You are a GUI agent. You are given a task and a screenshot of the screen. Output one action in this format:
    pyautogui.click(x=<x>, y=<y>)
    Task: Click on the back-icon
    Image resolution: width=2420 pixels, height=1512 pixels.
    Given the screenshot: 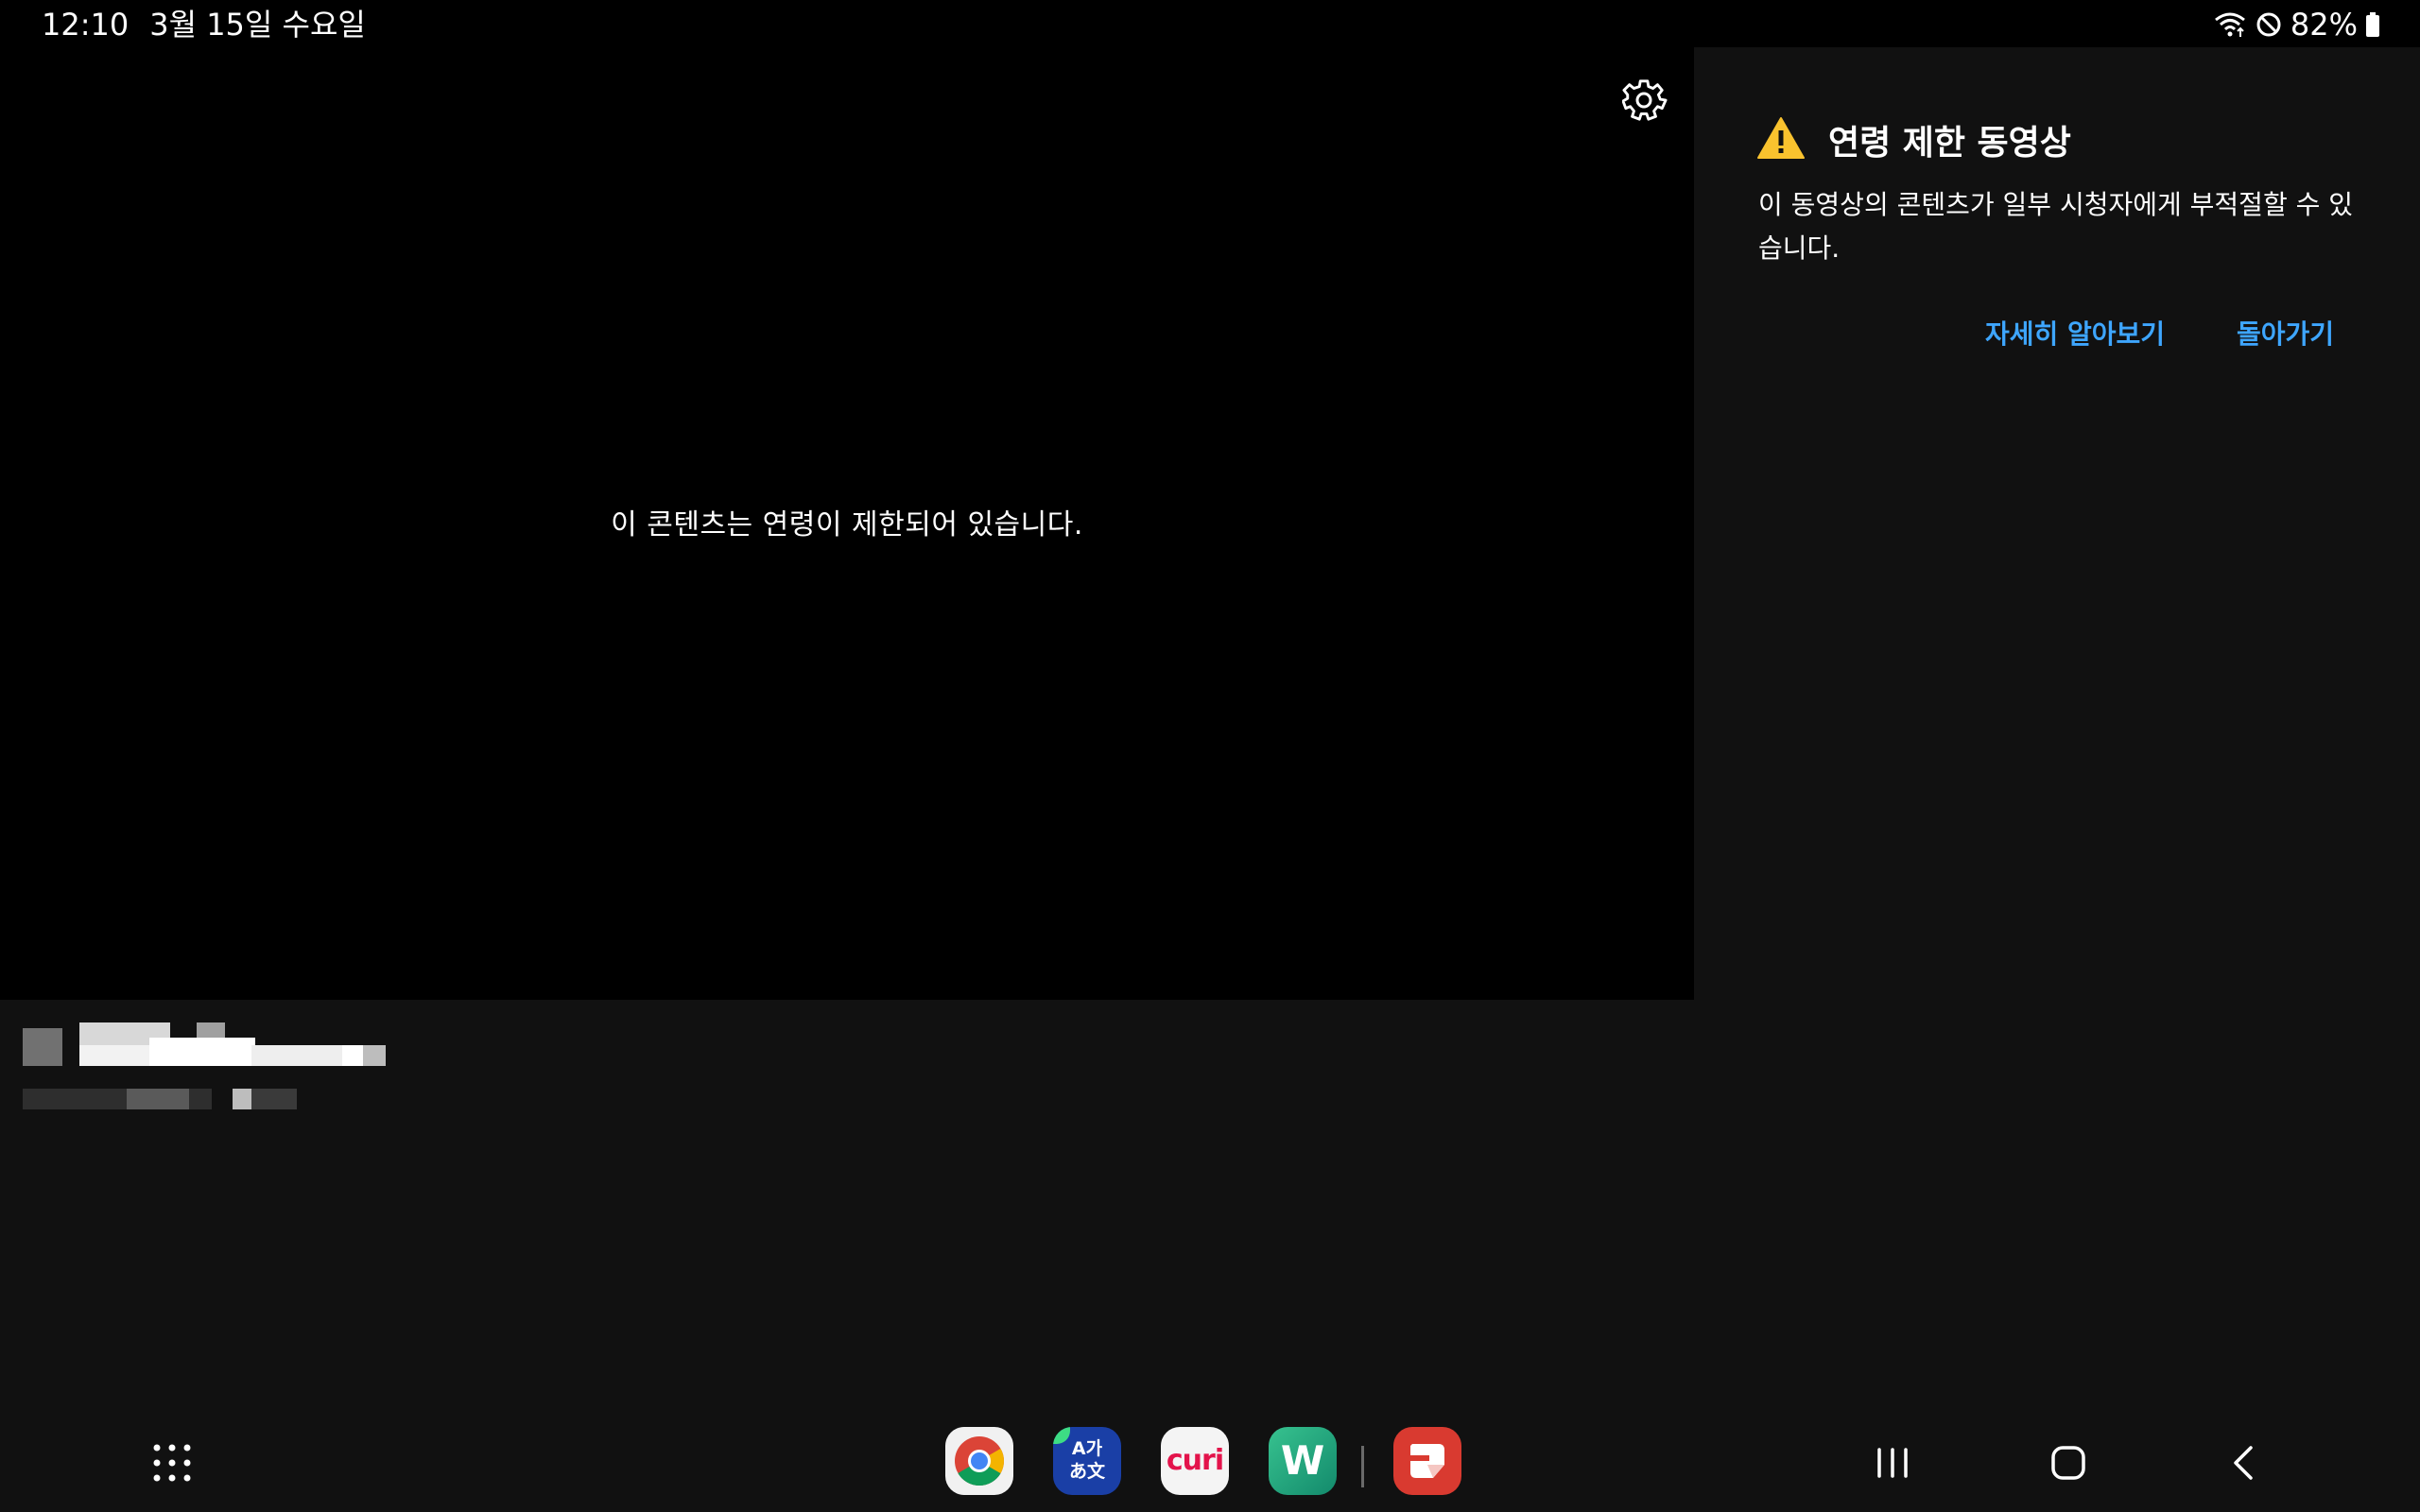 What is the action you would take?
    pyautogui.click(x=2244, y=1463)
    